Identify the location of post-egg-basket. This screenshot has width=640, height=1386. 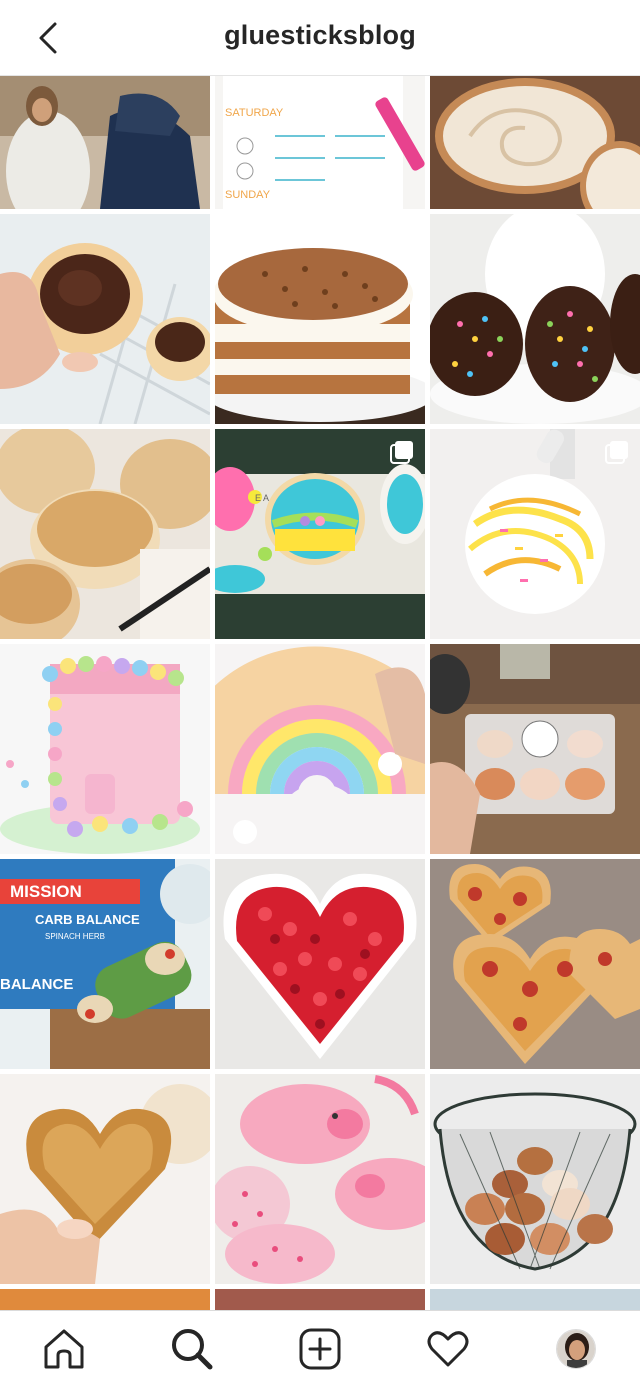
(535, 1179).